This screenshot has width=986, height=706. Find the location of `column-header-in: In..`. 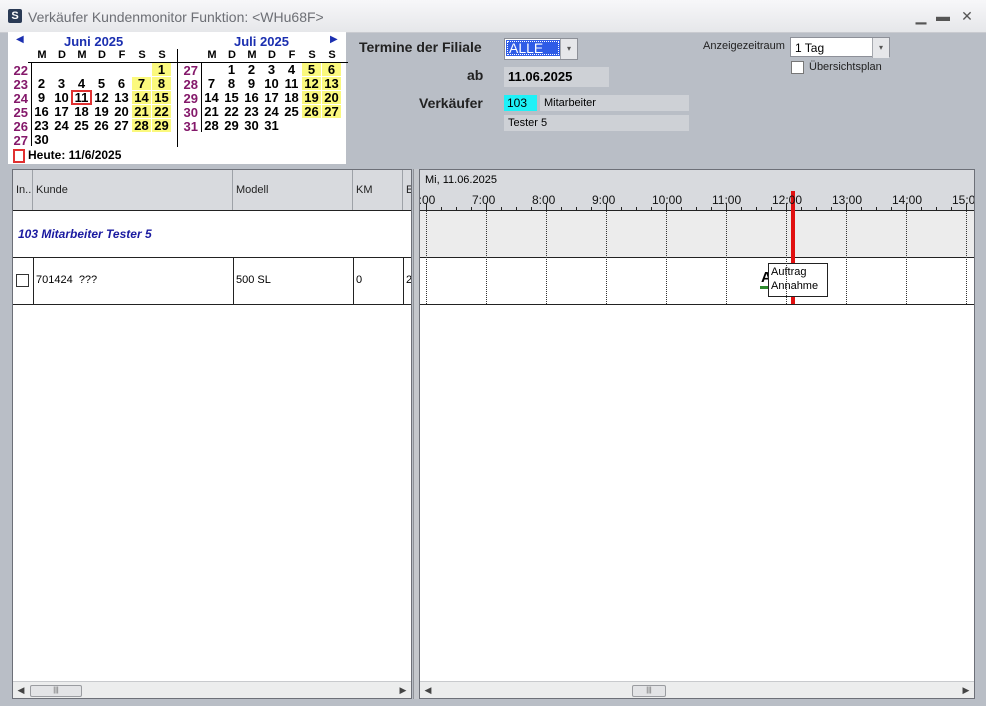

column-header-in: In.. is located at coordinates (23, 190).